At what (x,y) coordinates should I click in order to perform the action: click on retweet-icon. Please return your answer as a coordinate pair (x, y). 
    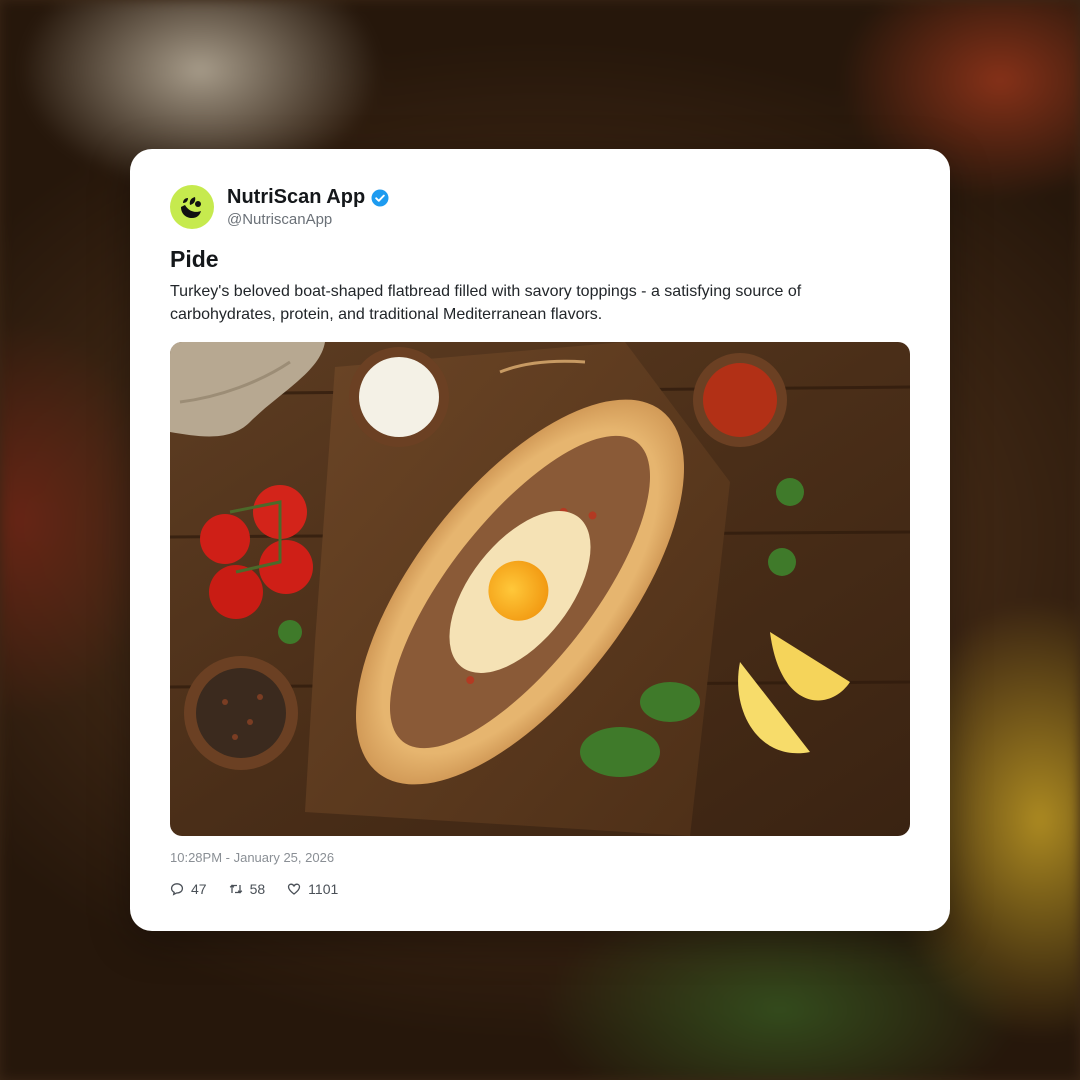
    Looking at the image, I should click on (235, 889).